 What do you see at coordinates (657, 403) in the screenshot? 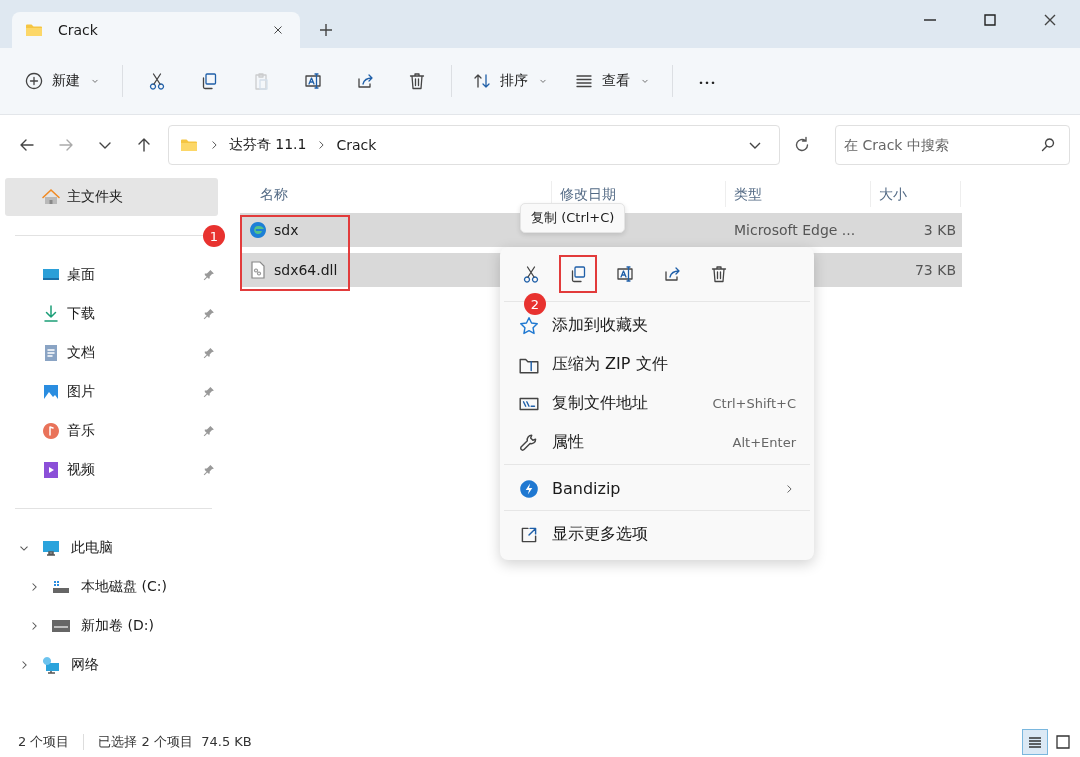
I see `menu-item: 复制文件地址 Ctrl+Shift+C` at bounding box center [657, 403].